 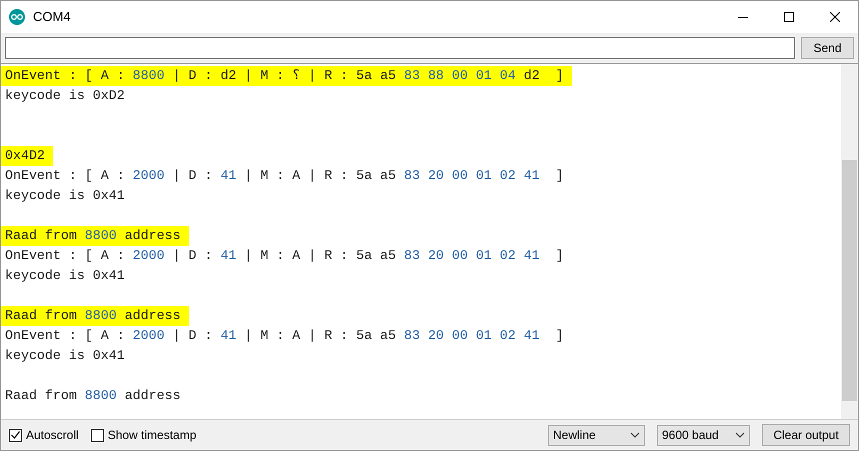 What do you see at coordinates (65, 96) in the screenshot?
I see `log-line: keycode is 0xD2` at bounding box center [65, 96].